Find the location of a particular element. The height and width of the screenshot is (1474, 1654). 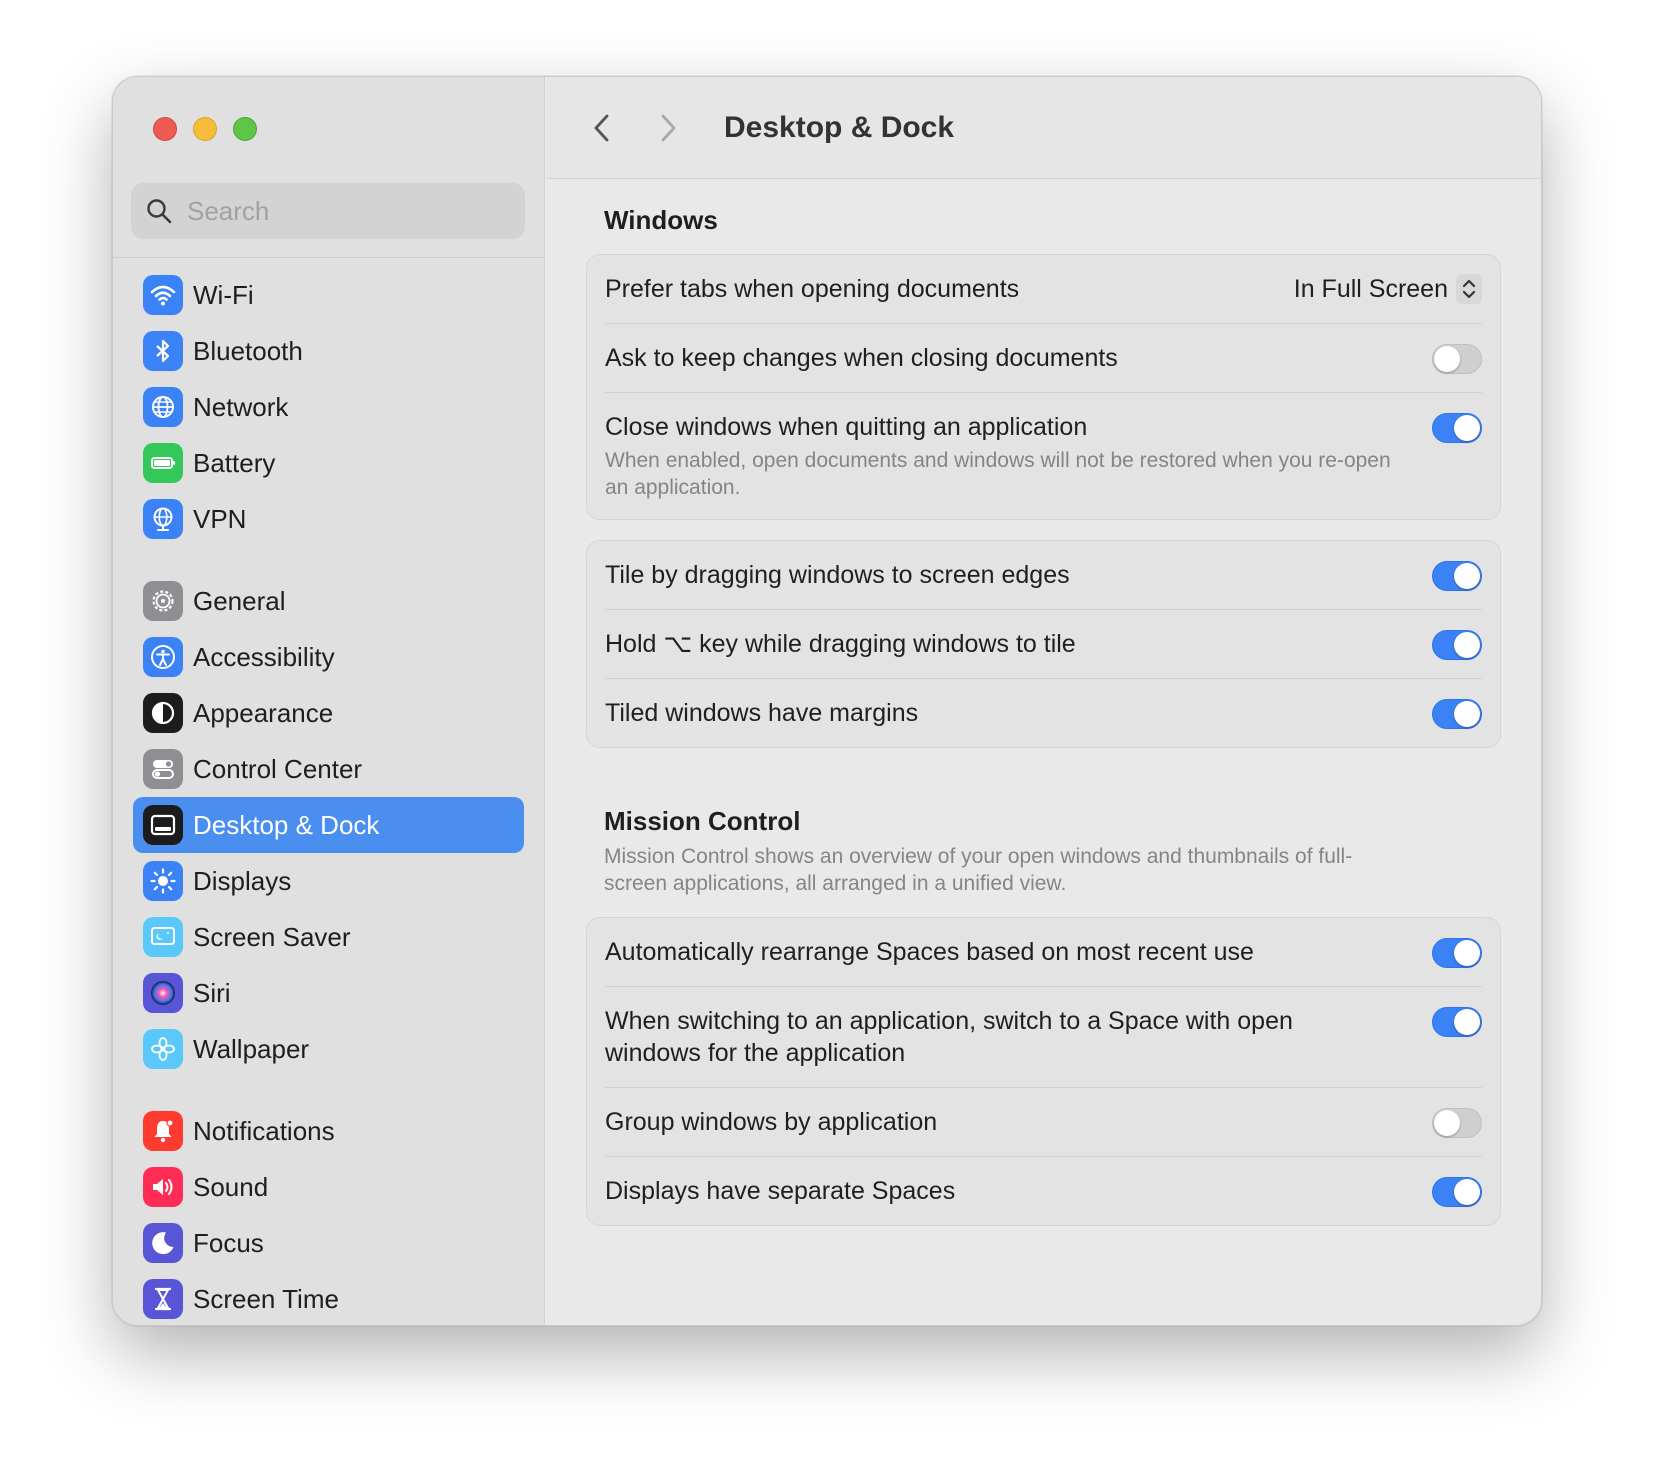

setting-text: Displays have separate Spaces is located at coordinates (780, 1191).